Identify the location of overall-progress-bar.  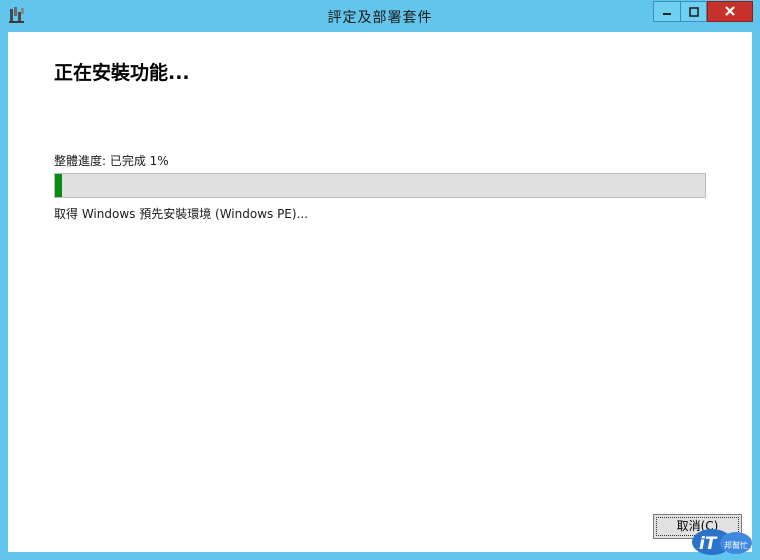
(380, 185).